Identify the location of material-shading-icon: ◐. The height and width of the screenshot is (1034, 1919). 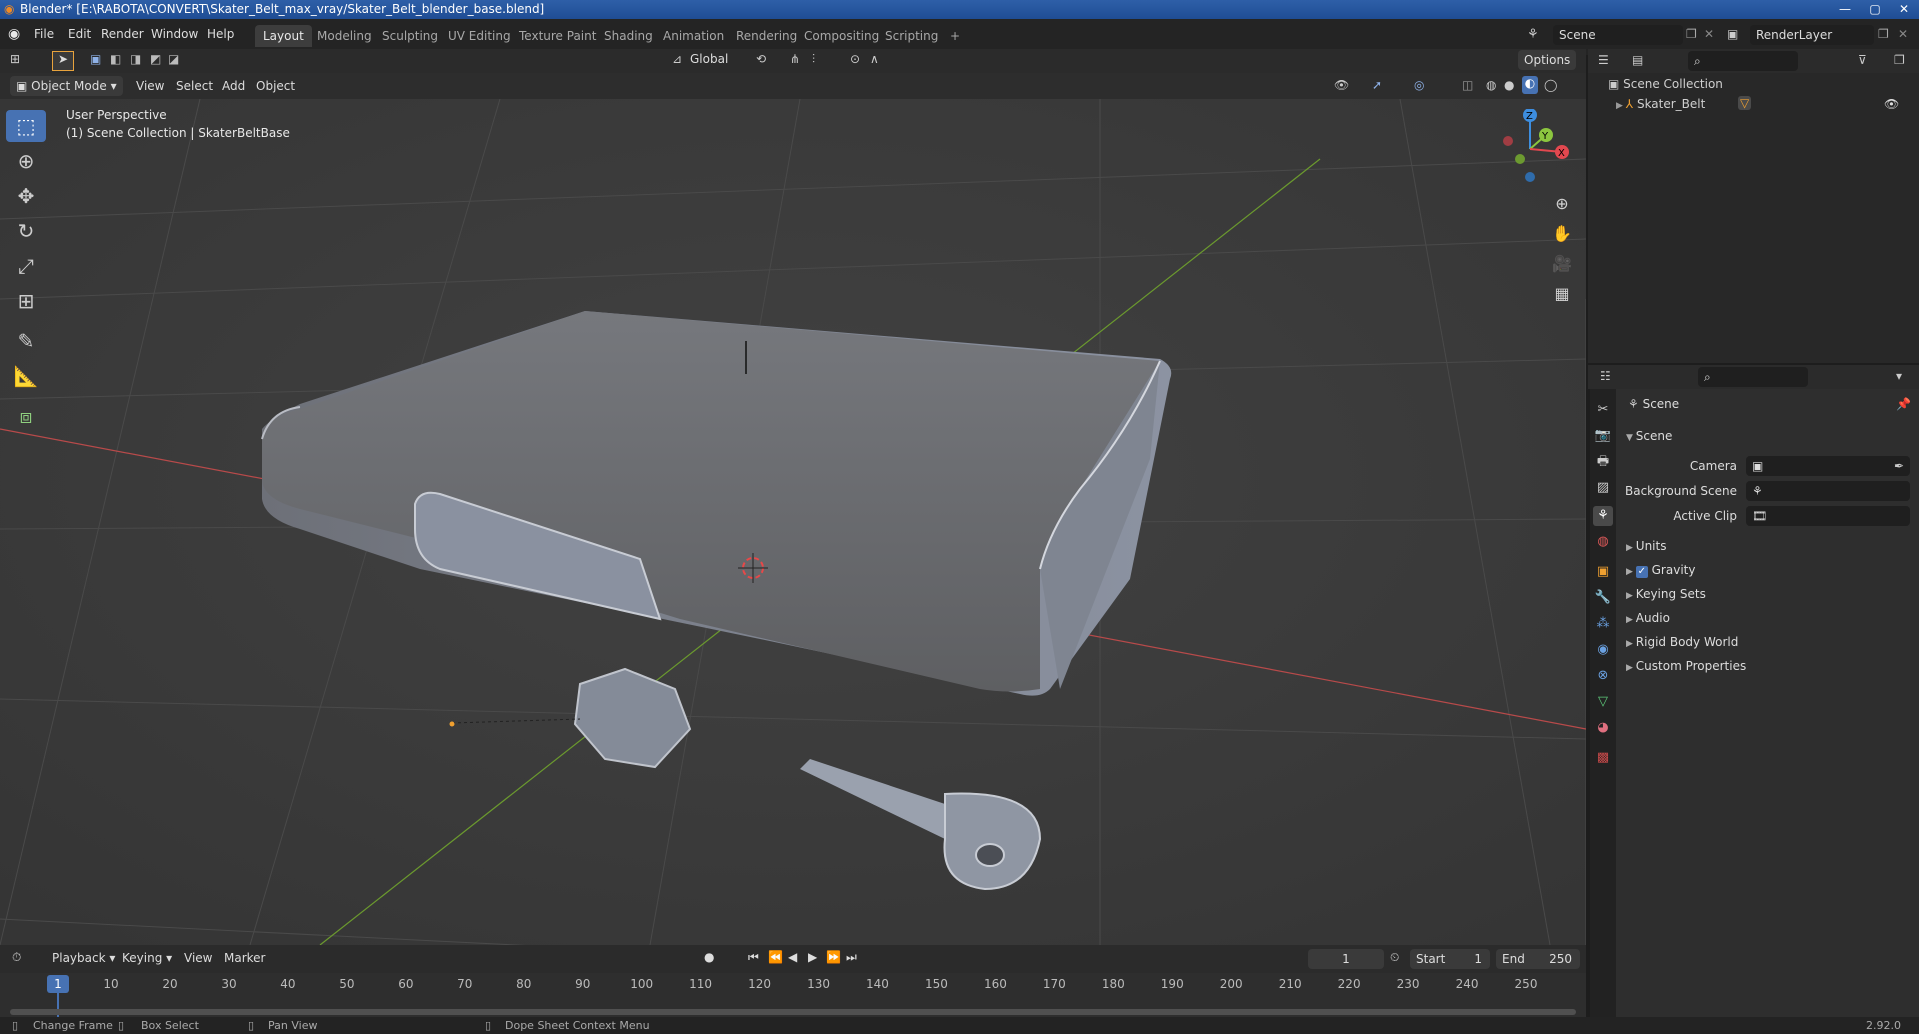
(1530, 85).